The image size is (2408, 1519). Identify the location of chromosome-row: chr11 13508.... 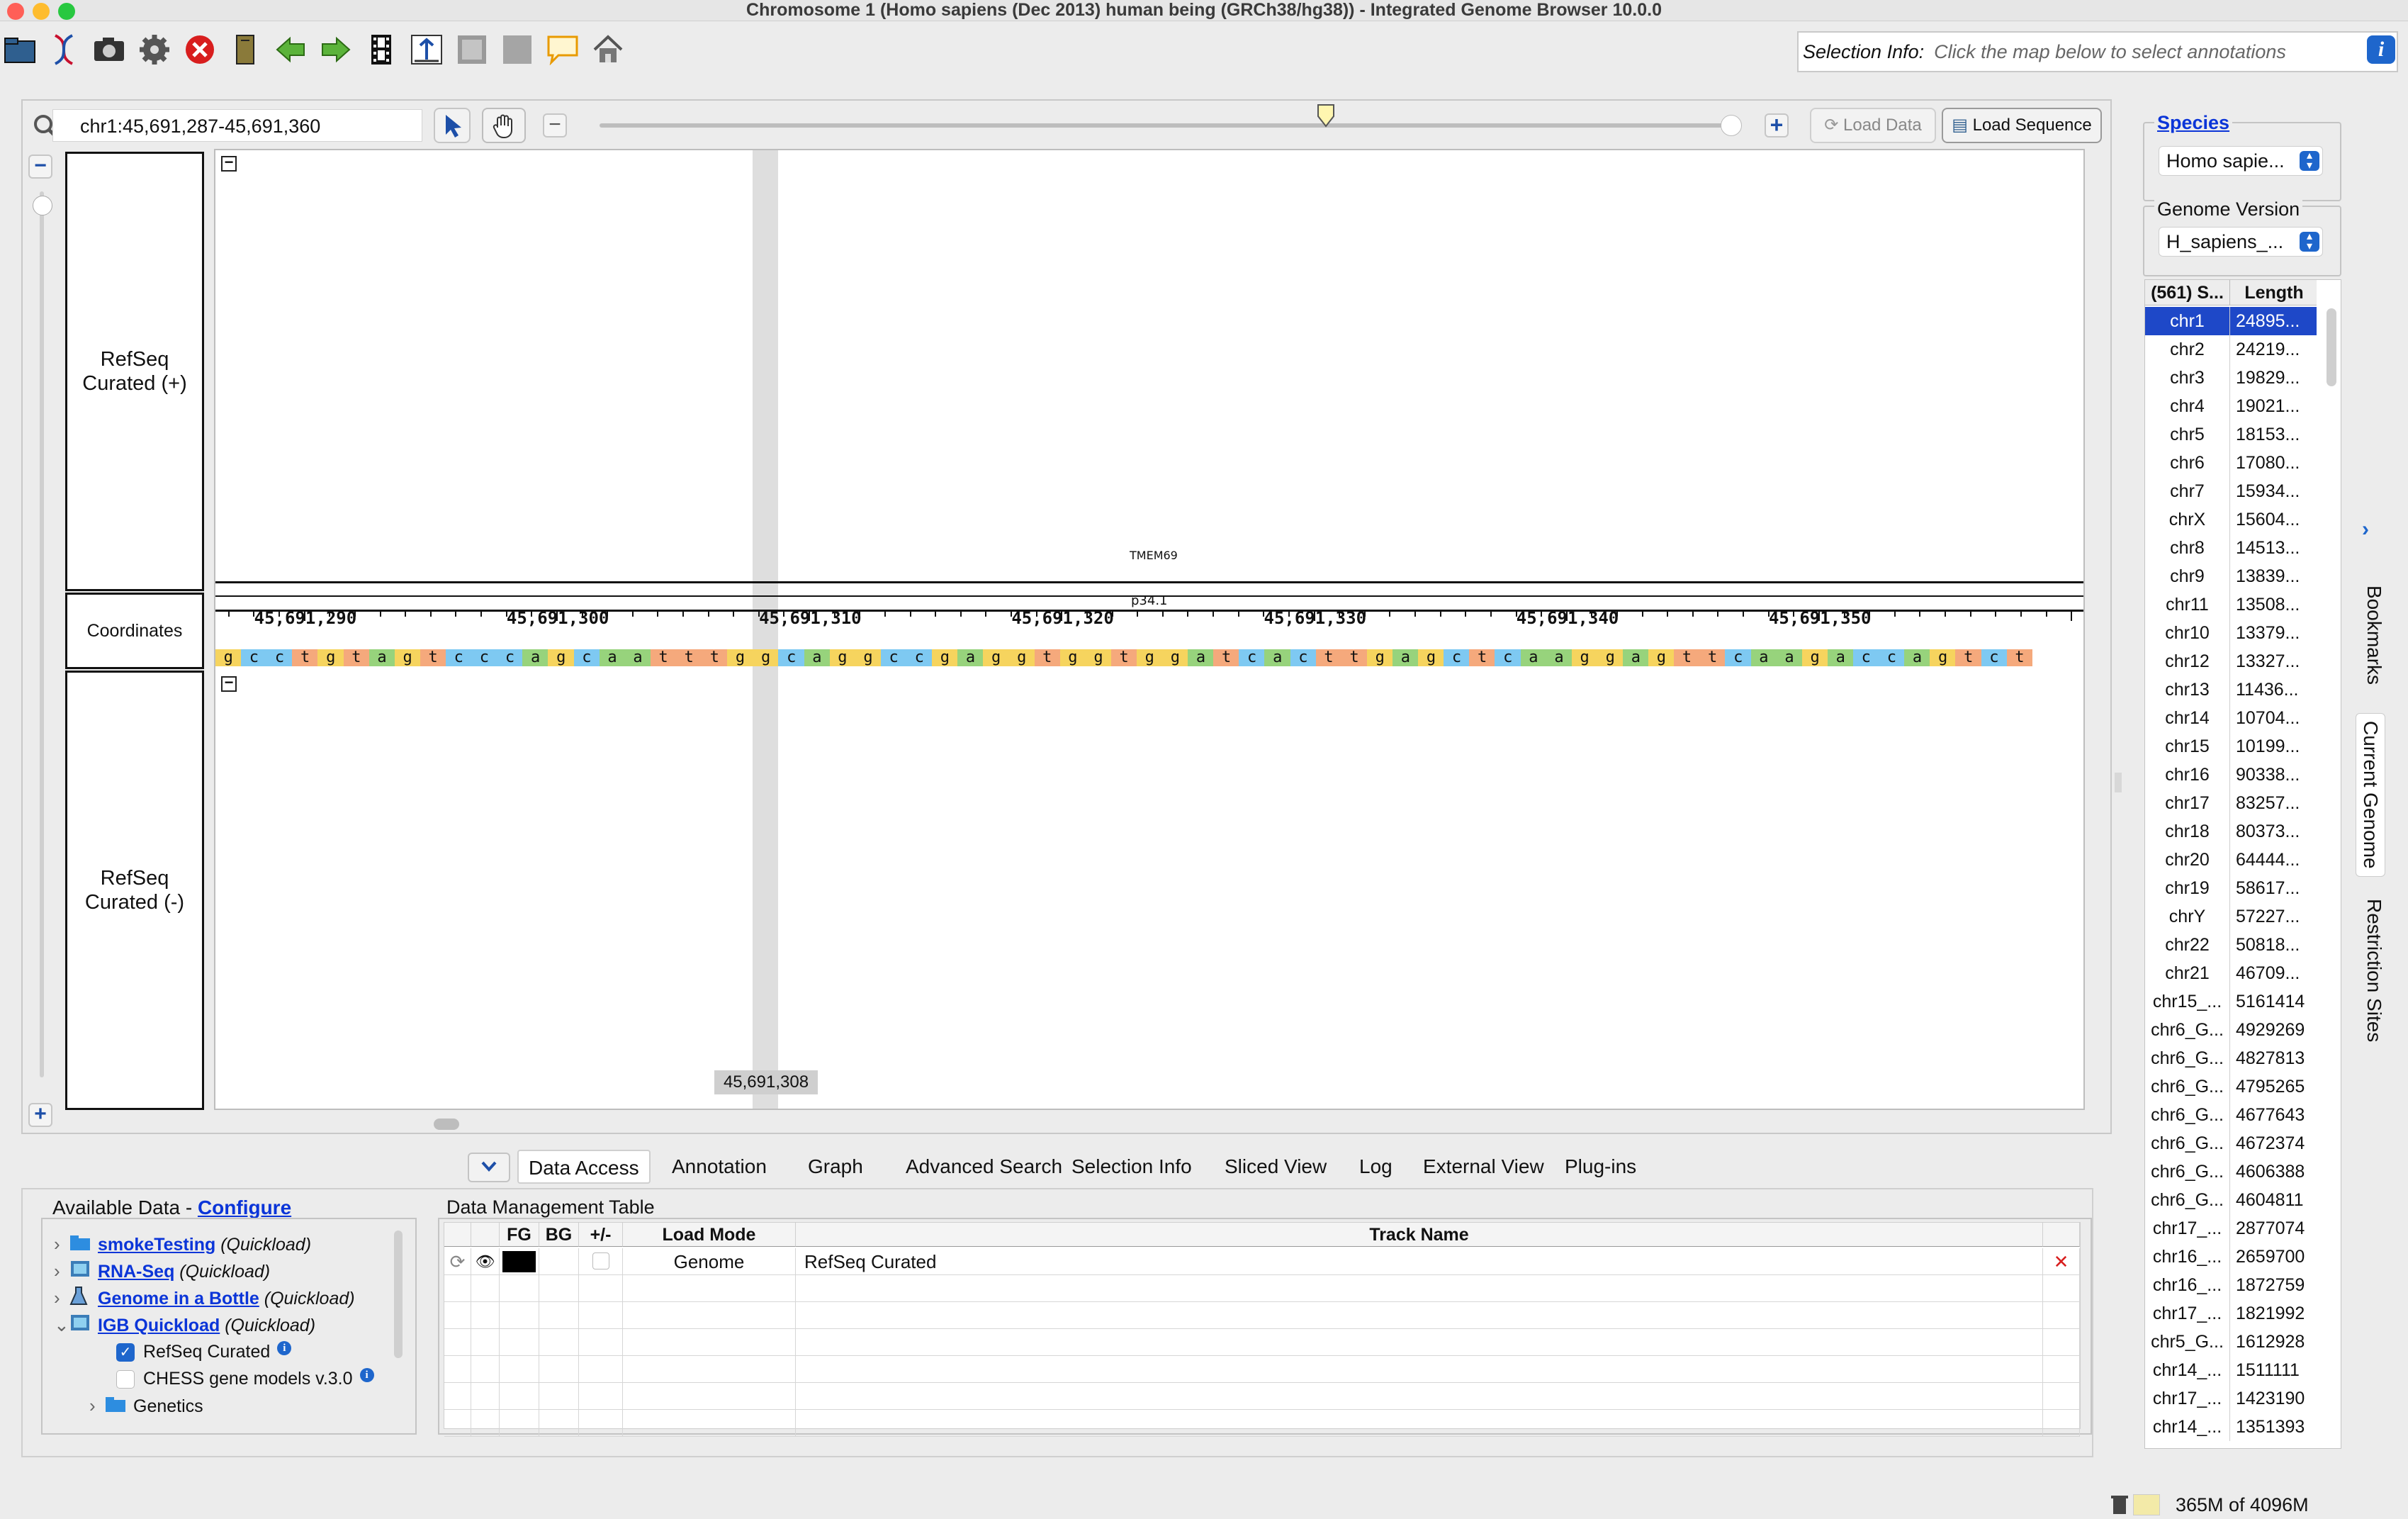
(2231, 604).